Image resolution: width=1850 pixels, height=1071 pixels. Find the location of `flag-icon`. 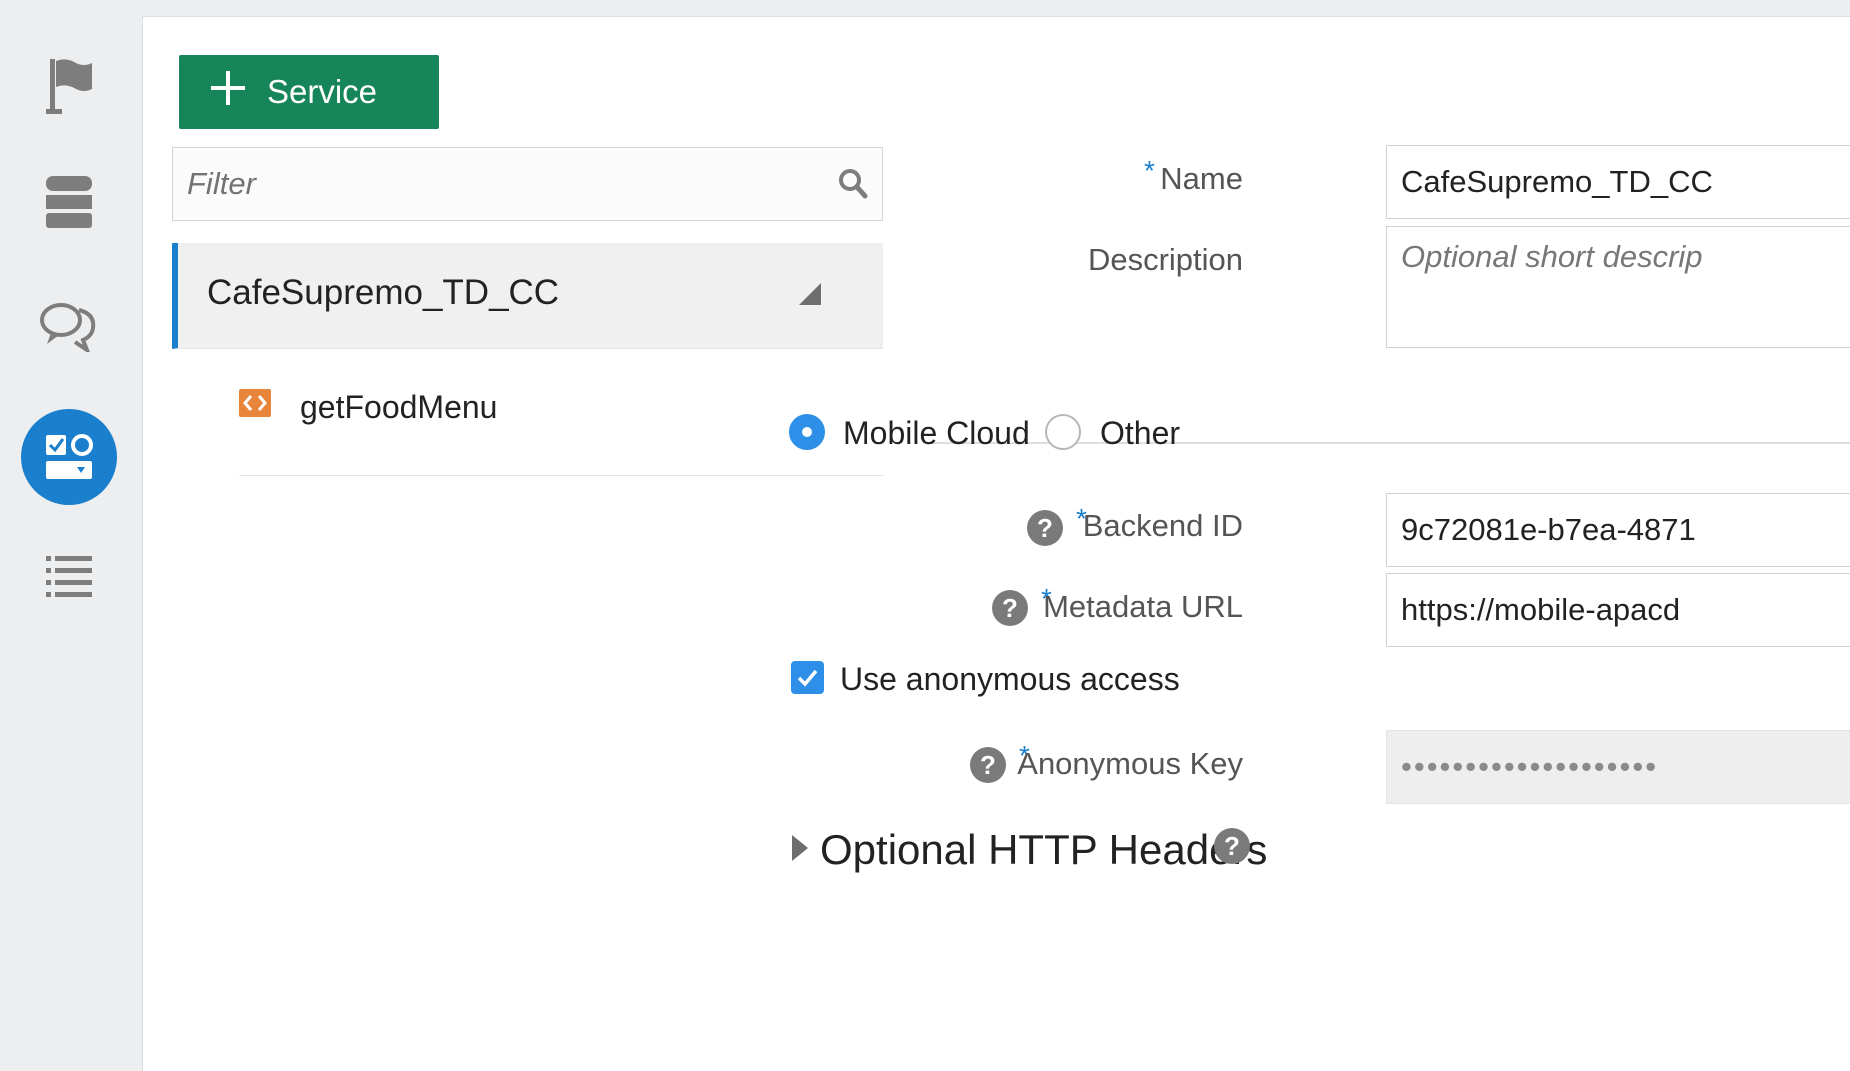

flag-icon is located at coordinates (69, 86).